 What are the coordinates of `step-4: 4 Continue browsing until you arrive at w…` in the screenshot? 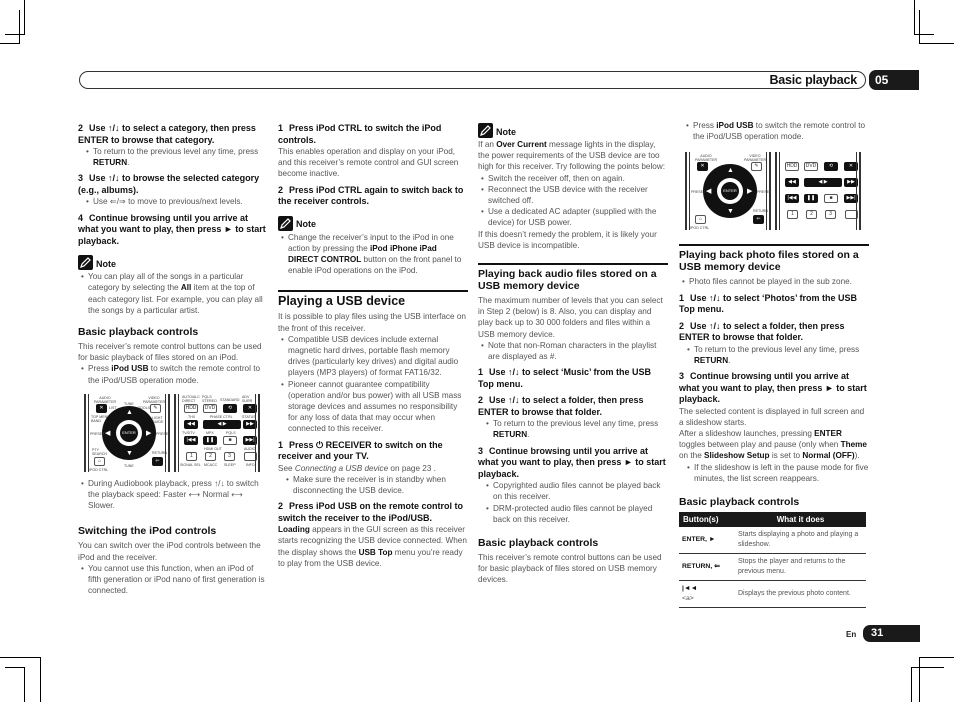 It's located at (172, 229).